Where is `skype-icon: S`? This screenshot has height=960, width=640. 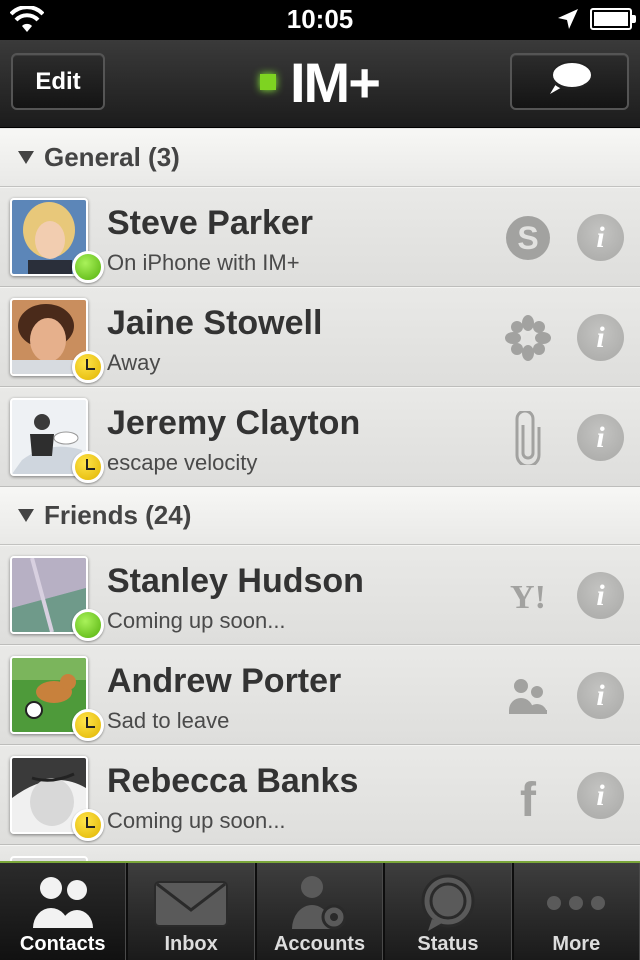 skype-icon: S is located at coordinates (528, 238).